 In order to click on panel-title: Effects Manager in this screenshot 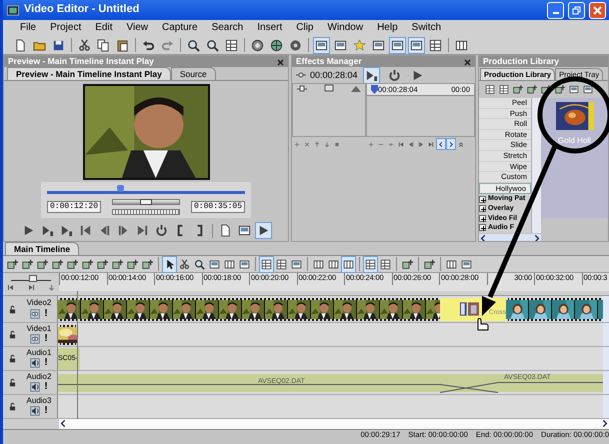, I will do `click(329, 61)`.